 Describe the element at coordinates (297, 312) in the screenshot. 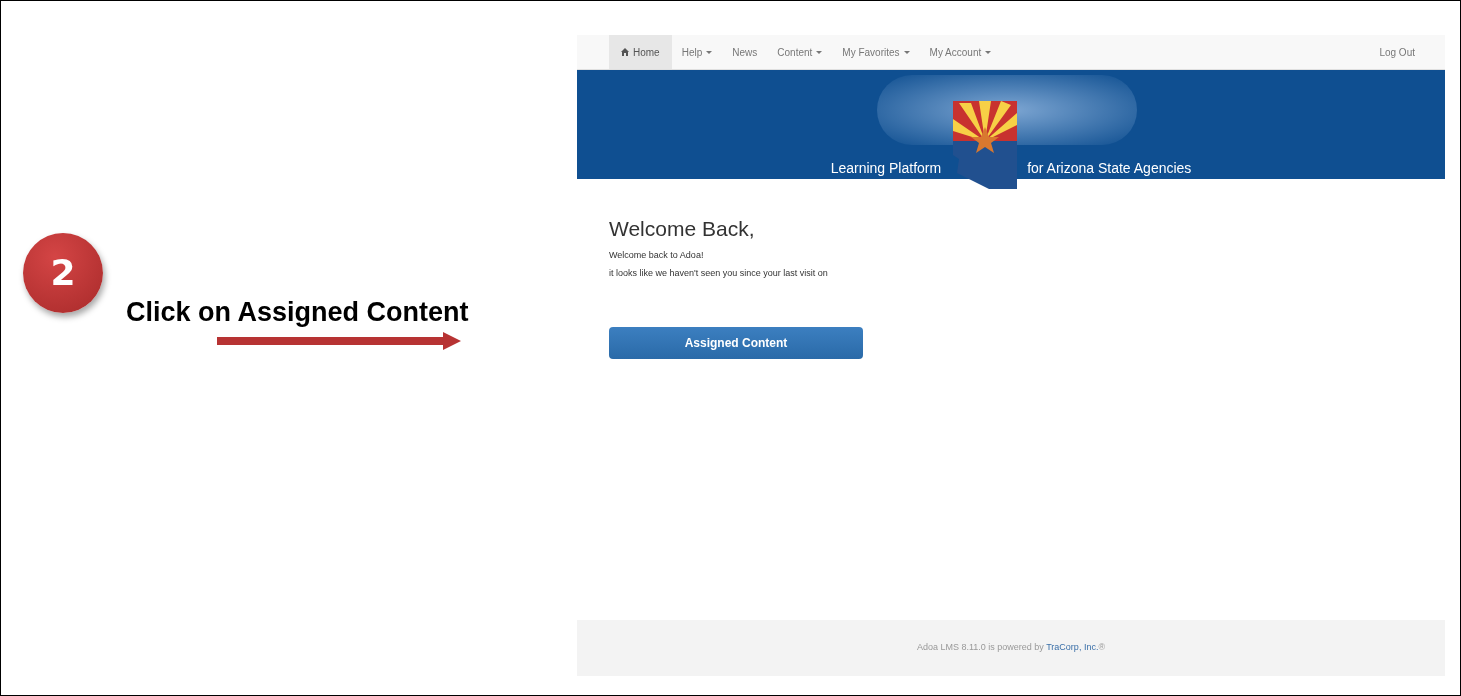

I see `instruction-text: Click on Assigned Content` at that location.